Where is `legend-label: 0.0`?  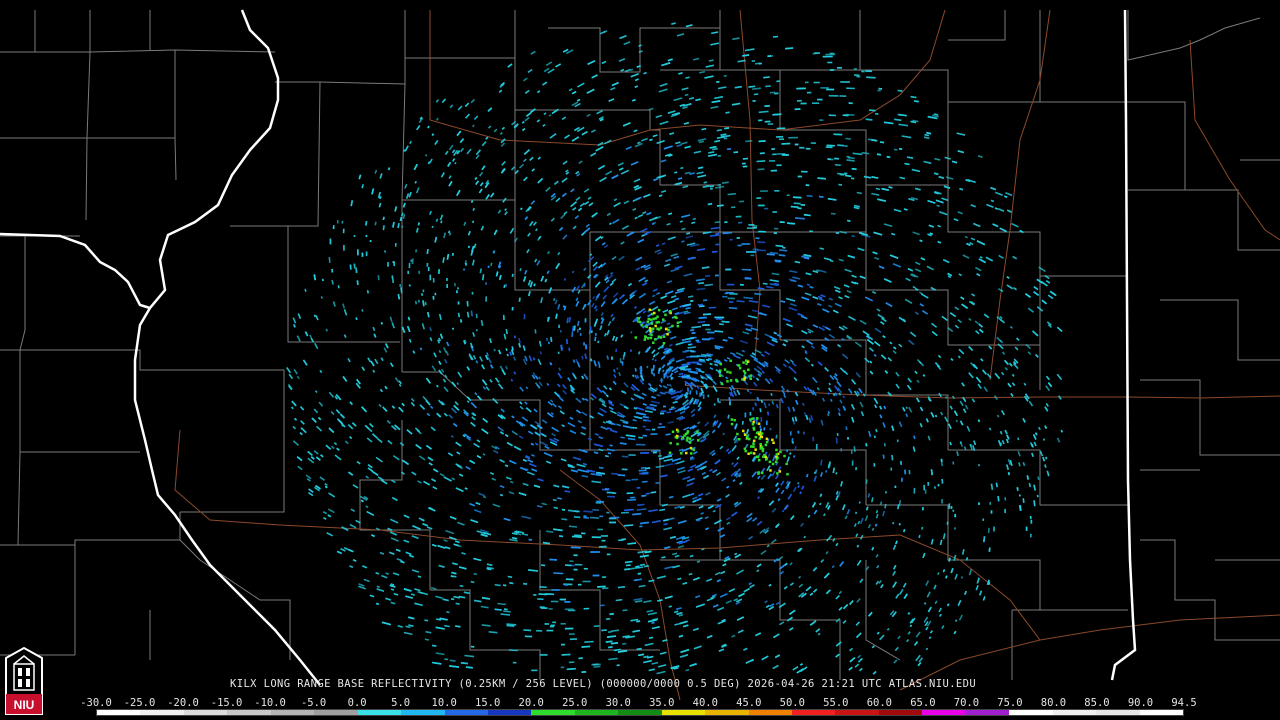 legend-label: 0.0 is located at coordinates (357, 703).